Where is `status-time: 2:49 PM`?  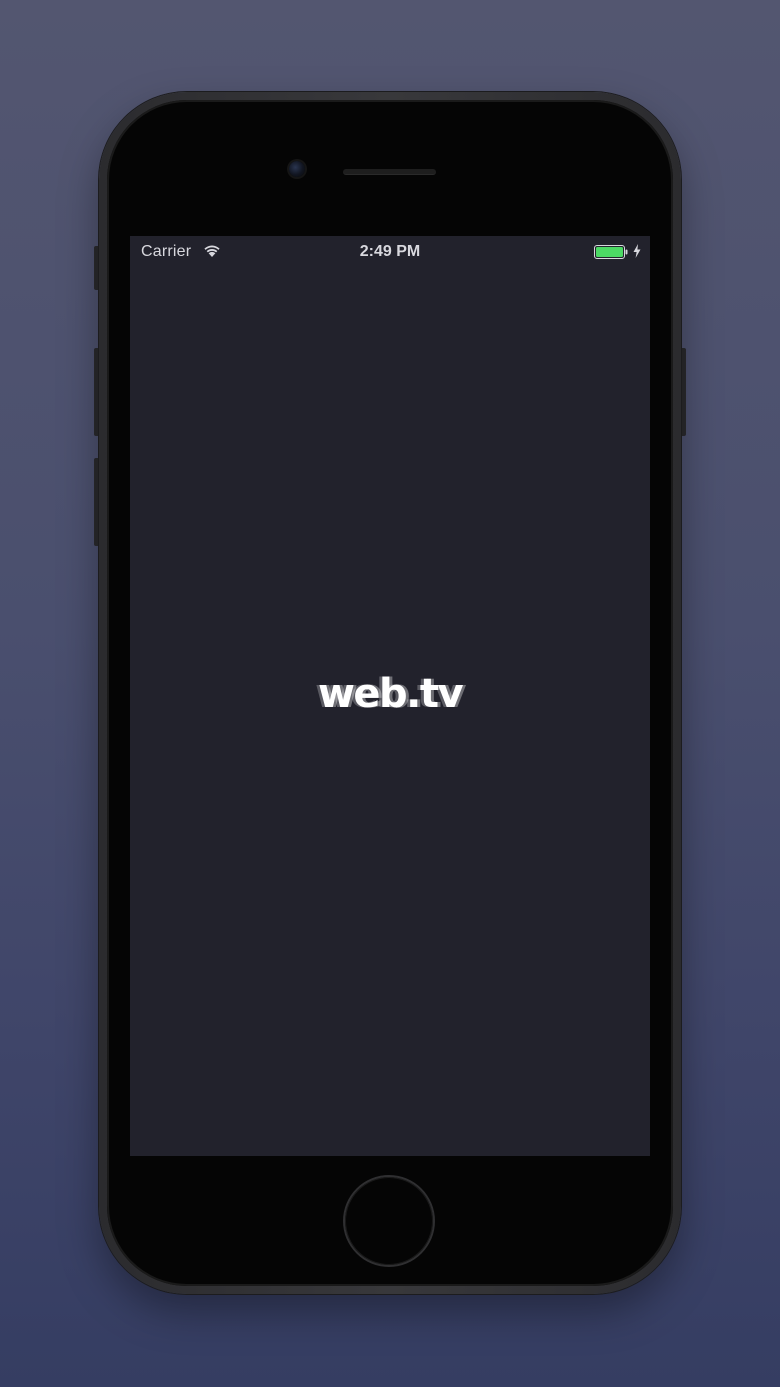
status-time: 2:49 PM is located at coordinates (390, 251).